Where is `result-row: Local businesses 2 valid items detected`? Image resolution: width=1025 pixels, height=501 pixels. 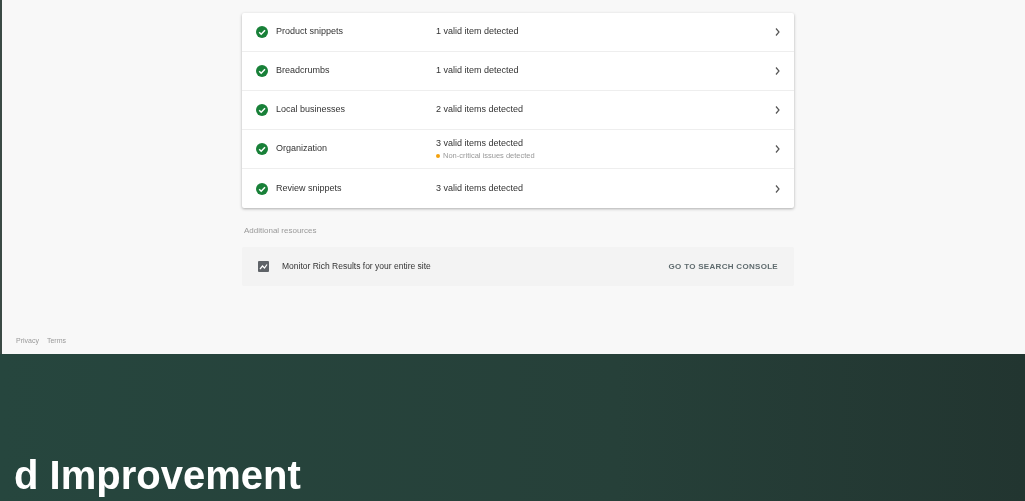
result-row: Local businesses 2 valid items detected is located at coordinates (518, 110).